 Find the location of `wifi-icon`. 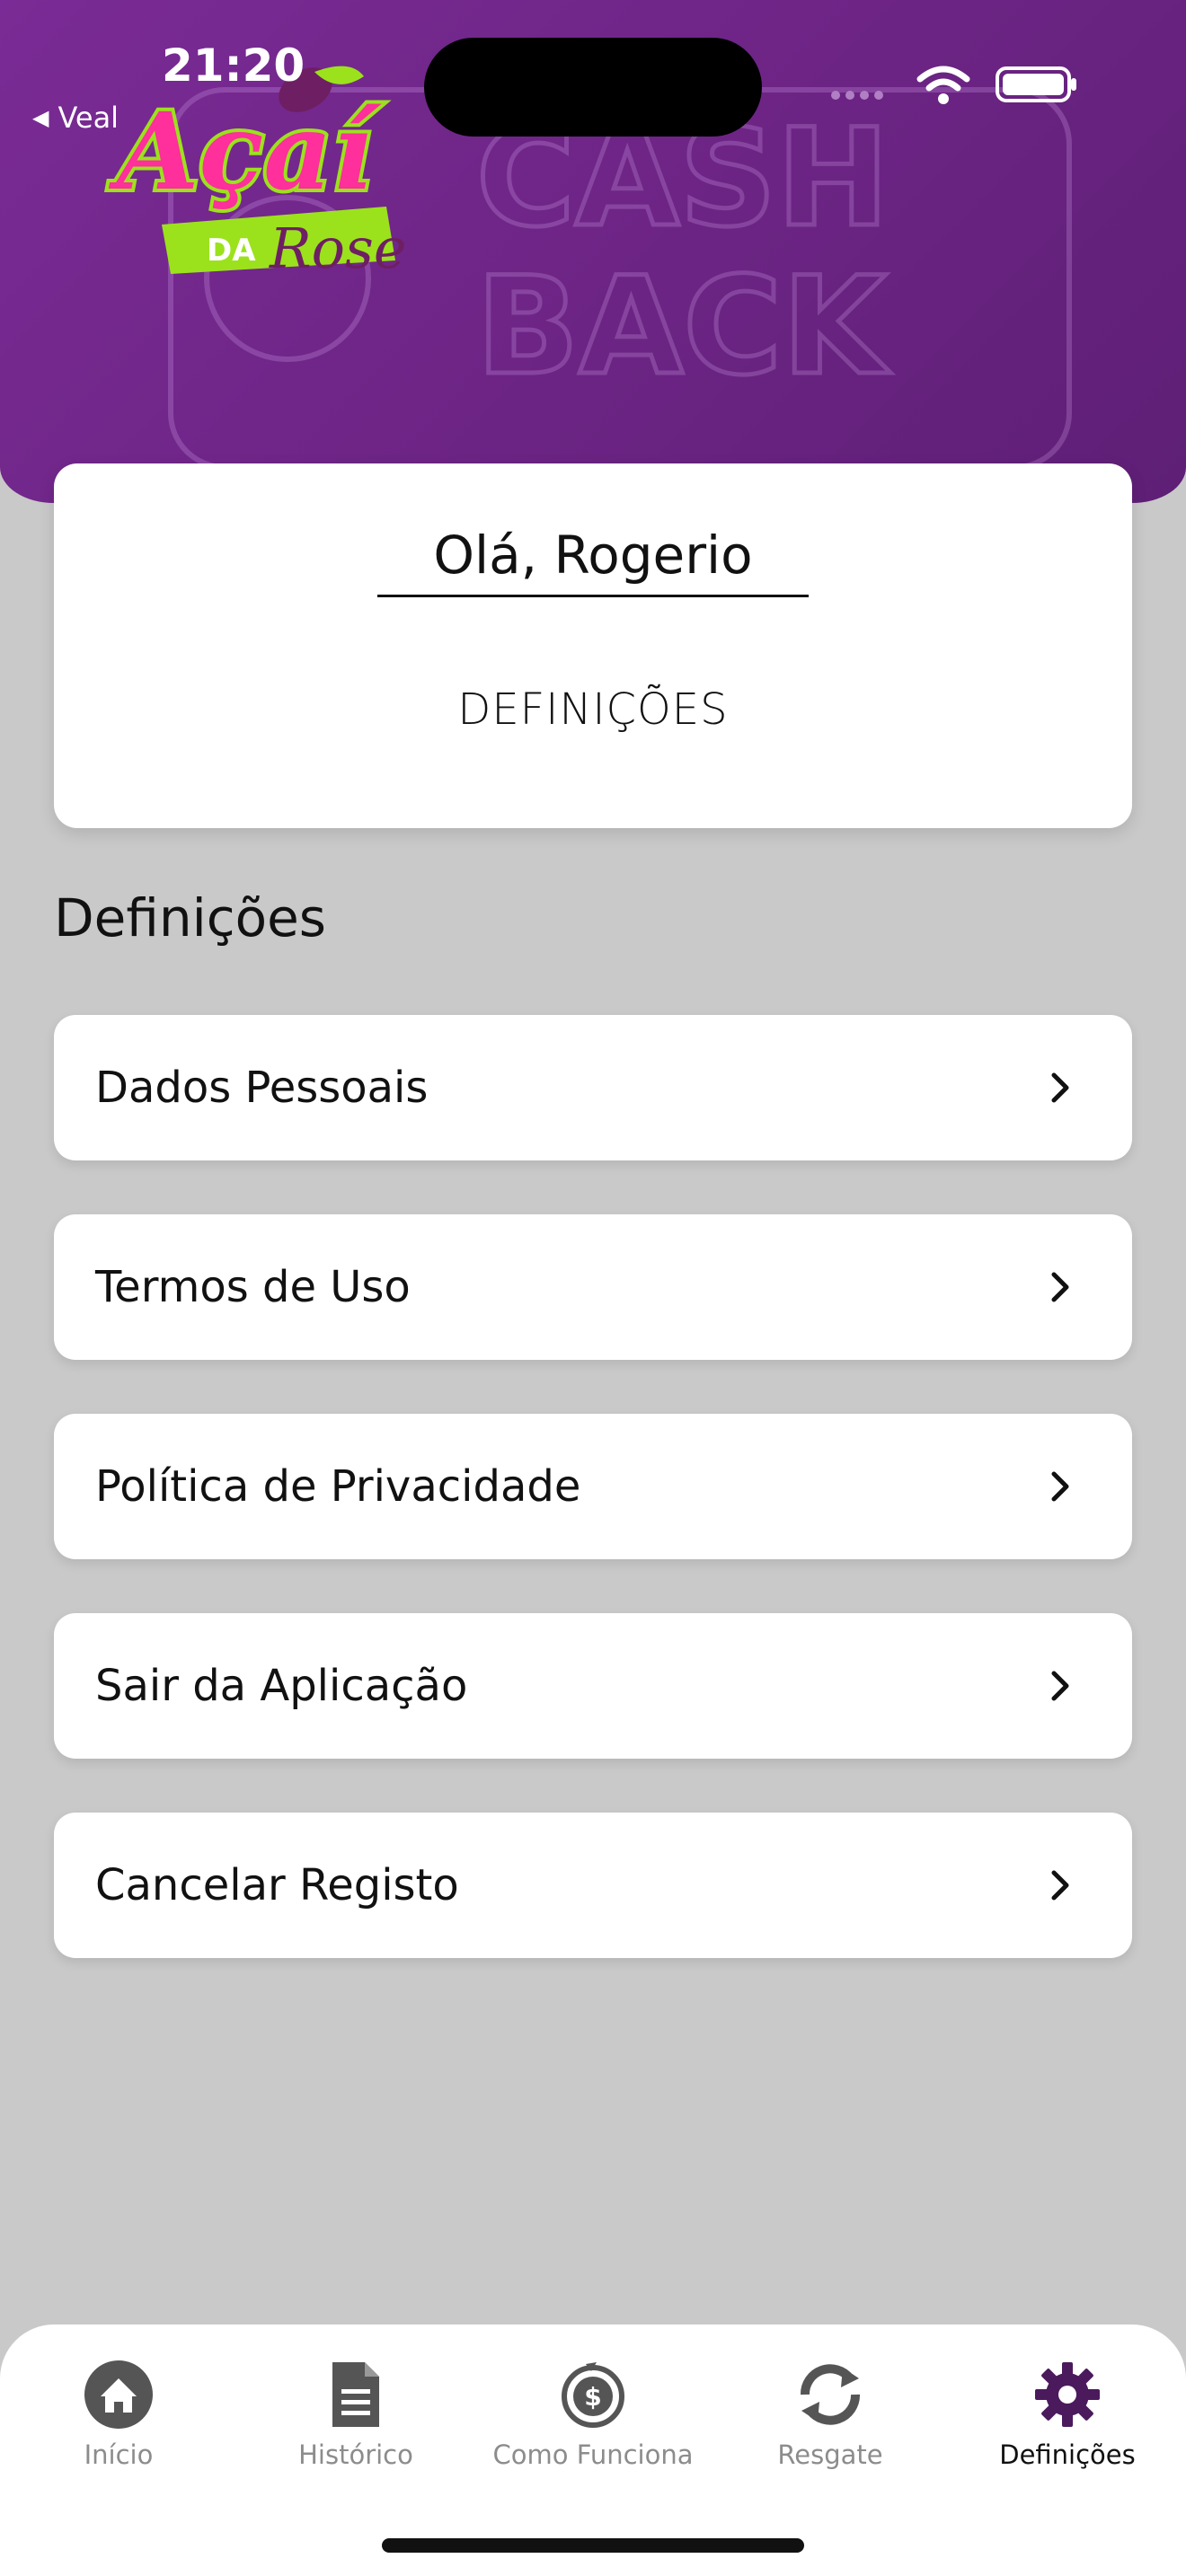

wifi-icon is located at coordinates (943, 85).